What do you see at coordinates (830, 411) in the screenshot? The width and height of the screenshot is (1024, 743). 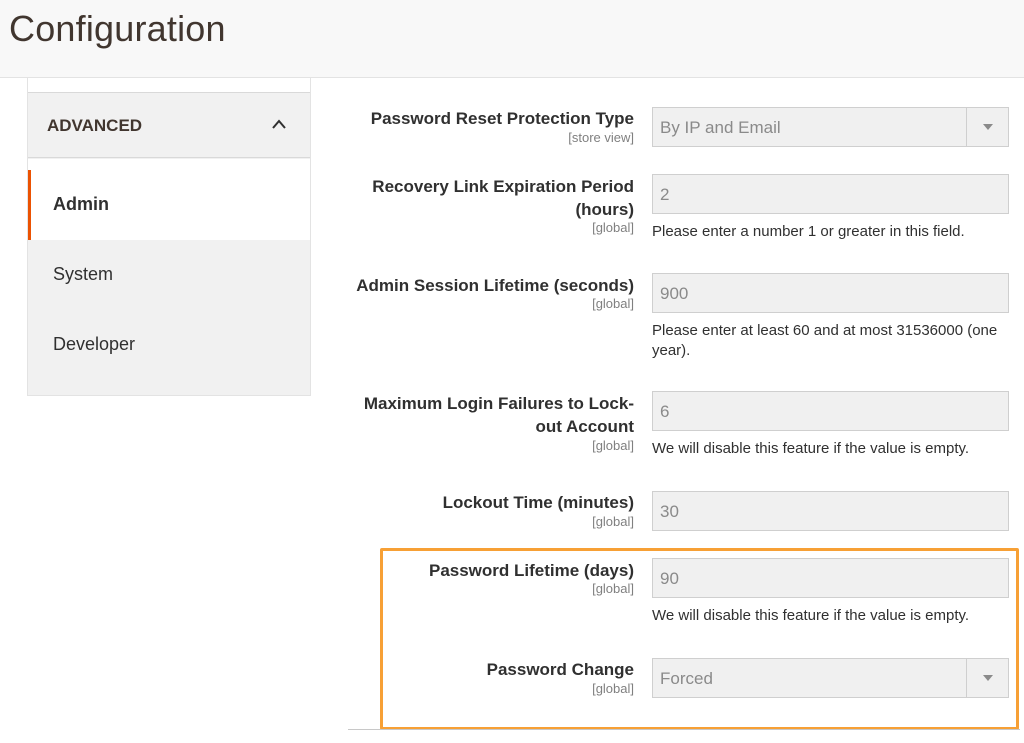 I see `max-login-failures-input: 6` at bounding box center [830, 411].